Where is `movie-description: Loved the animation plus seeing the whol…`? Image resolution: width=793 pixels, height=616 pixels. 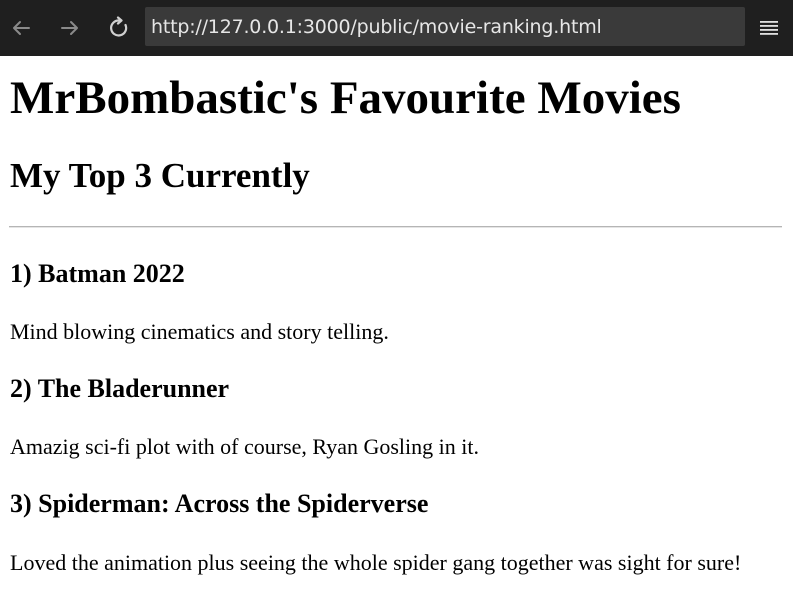 movie-description: Loved the animation plus seeing the whol… is located at coordinates (376, 562).